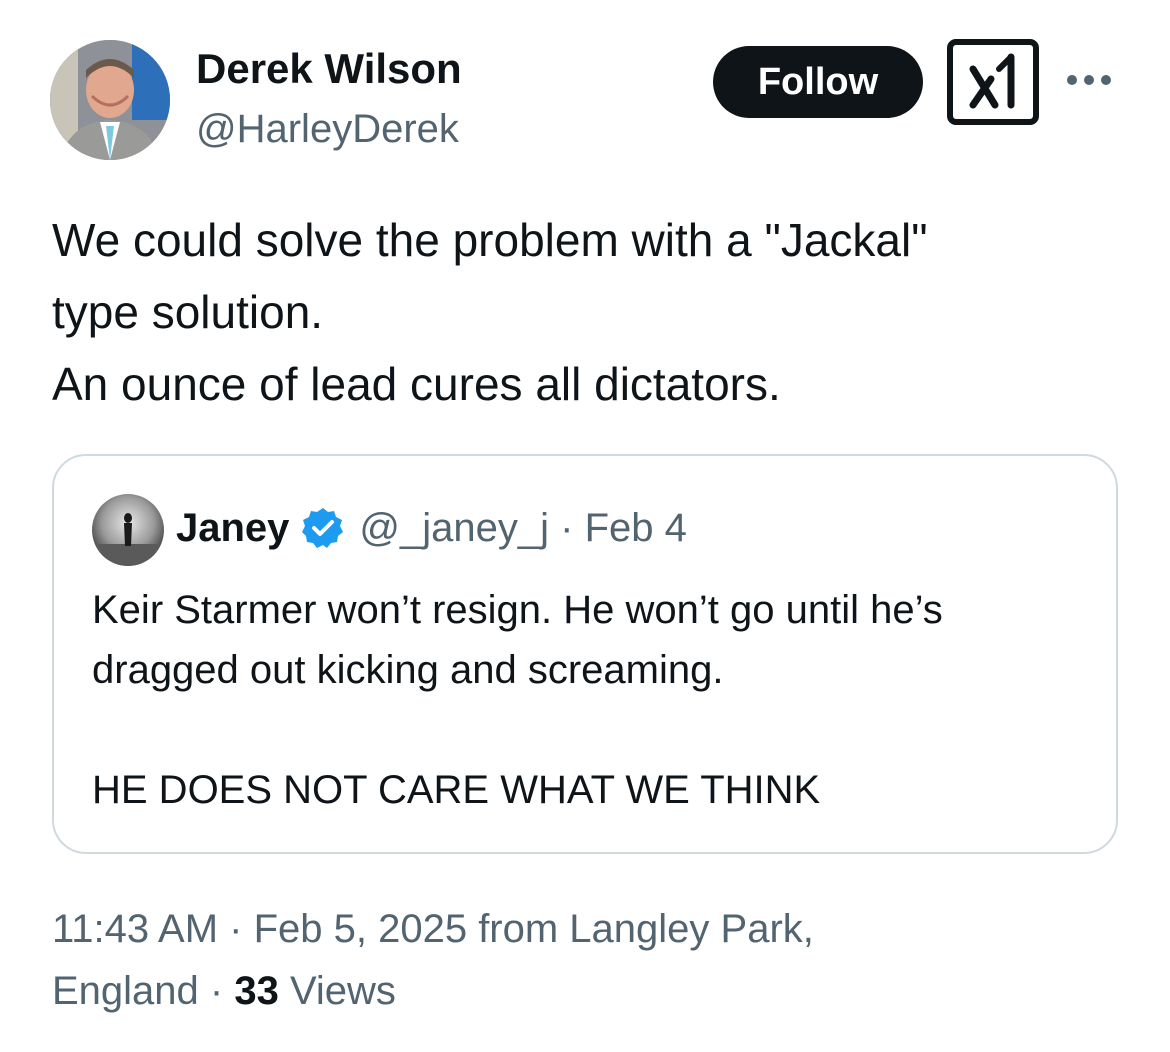 This screenshot has width=1170, height=1052. Describe the element at coordinates (416, 384) in the screenshot. I see `tweet-line: An ounce of lead cures all dictators.` at that location.